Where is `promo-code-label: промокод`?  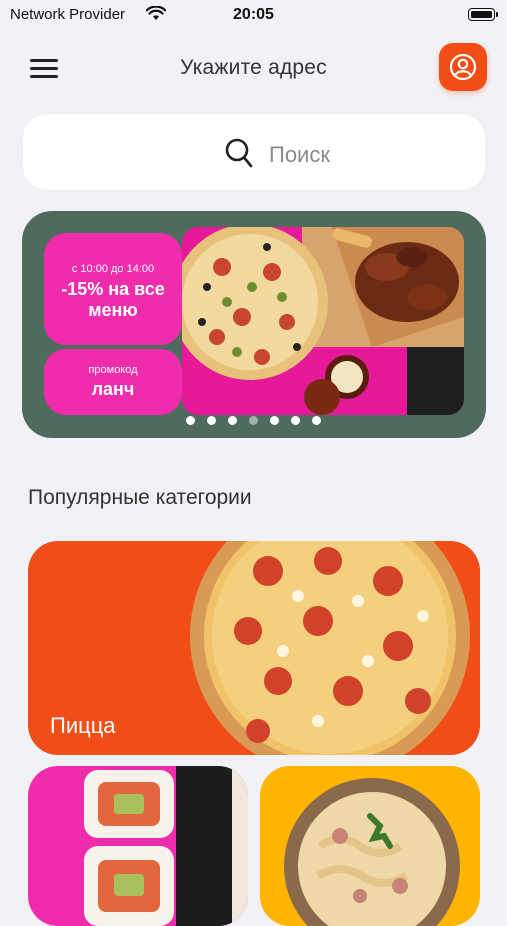 promo-code-label: промокод is located at coordinates (113, 370).